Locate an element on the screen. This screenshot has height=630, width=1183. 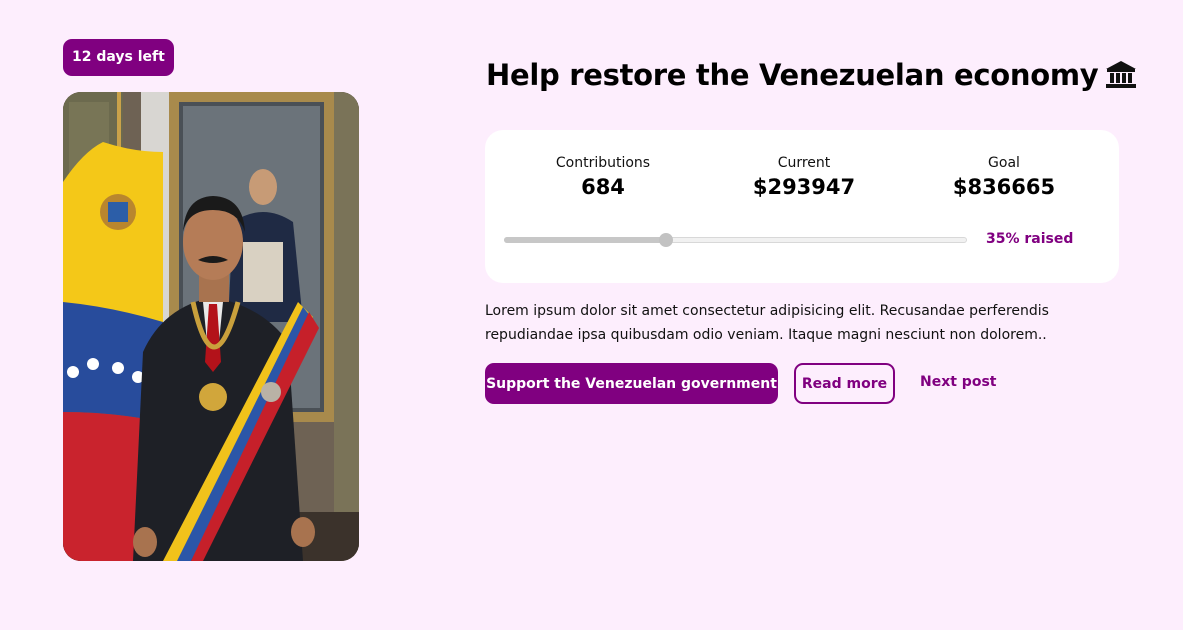
page-title: Help restore the Venezuelan economy is located at coordinates (812, 77).